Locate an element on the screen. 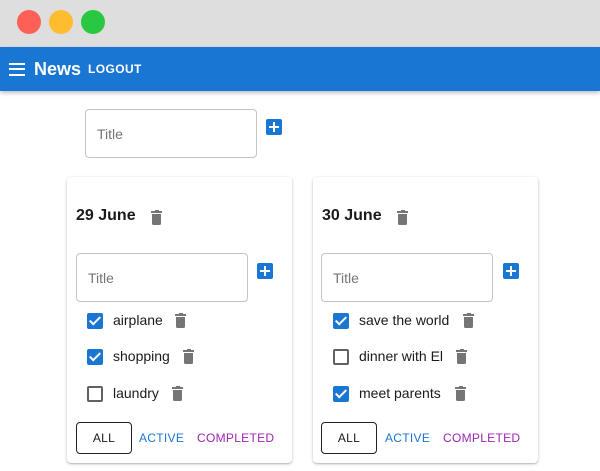 Image resolution: width=600 pixels, height=471 pixels. list-title: 29 June is located at coordinates (106, 215).